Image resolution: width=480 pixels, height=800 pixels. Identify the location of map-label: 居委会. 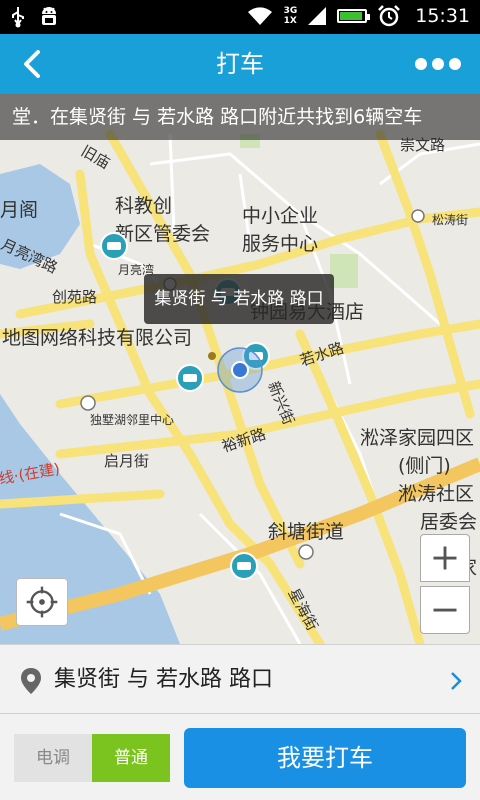
(448, 522).